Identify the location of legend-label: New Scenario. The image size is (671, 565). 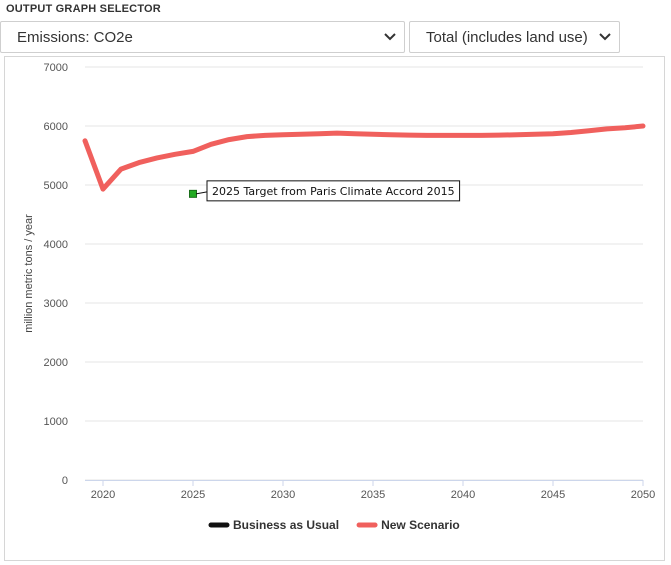
(420, 525).